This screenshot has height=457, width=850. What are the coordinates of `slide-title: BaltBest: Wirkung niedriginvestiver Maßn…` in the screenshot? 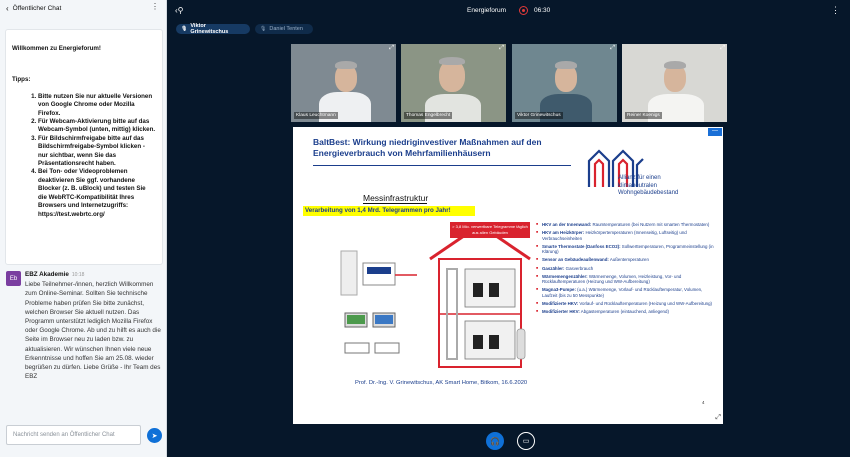 It's located at (427, 147).